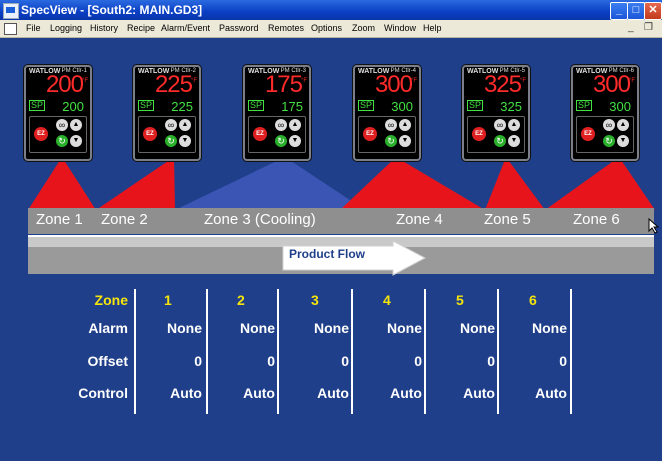 The width and height of the screenshot is (662, 461). I want to click on offset-value-1: 0, so click(173, 361).